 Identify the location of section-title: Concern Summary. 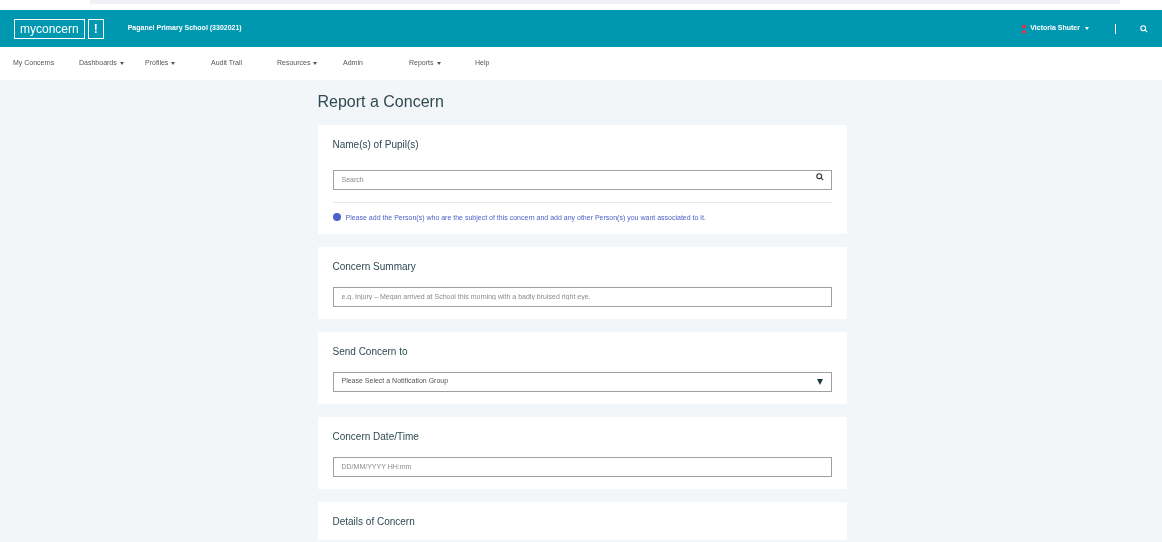
(374, 266).